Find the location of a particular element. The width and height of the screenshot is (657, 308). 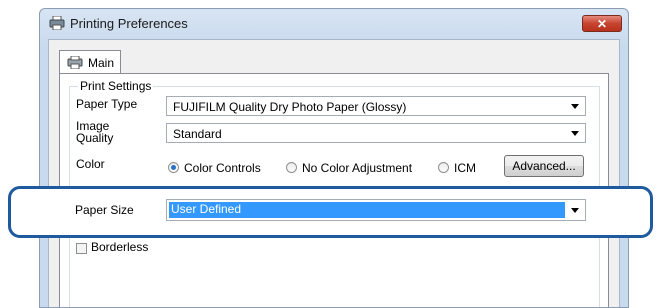

printer-icon is located at coordinates (57, 23).